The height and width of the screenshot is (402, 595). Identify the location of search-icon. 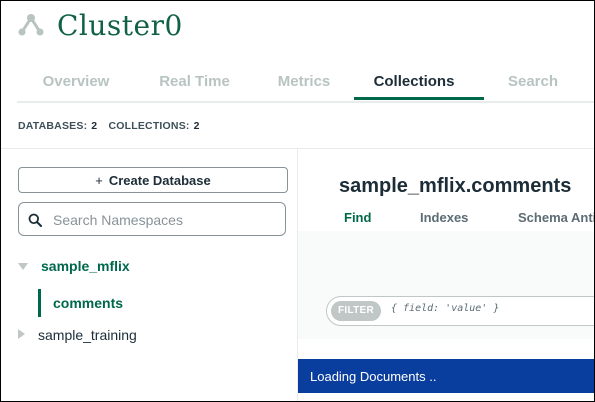
(35, 220).